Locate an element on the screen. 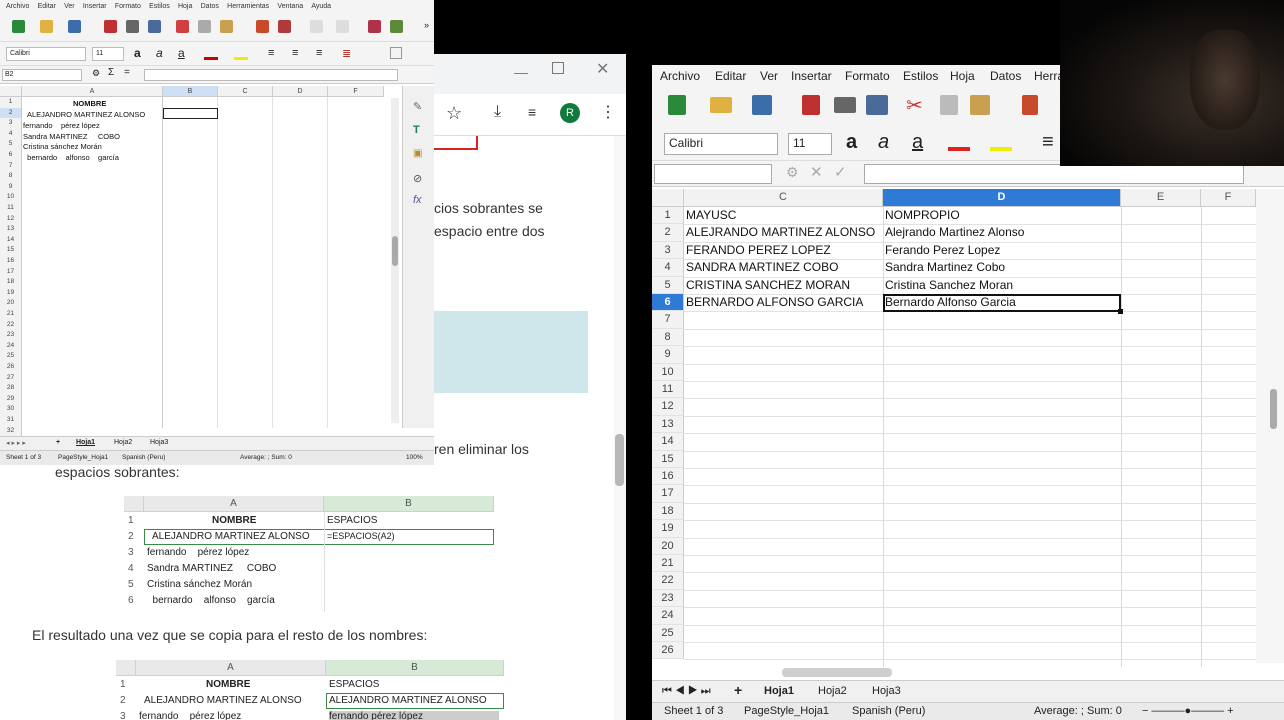 Image resolution: width=1284 pixels, height=720 pixels. row-header: 19 is located at coordinates (11, 293).